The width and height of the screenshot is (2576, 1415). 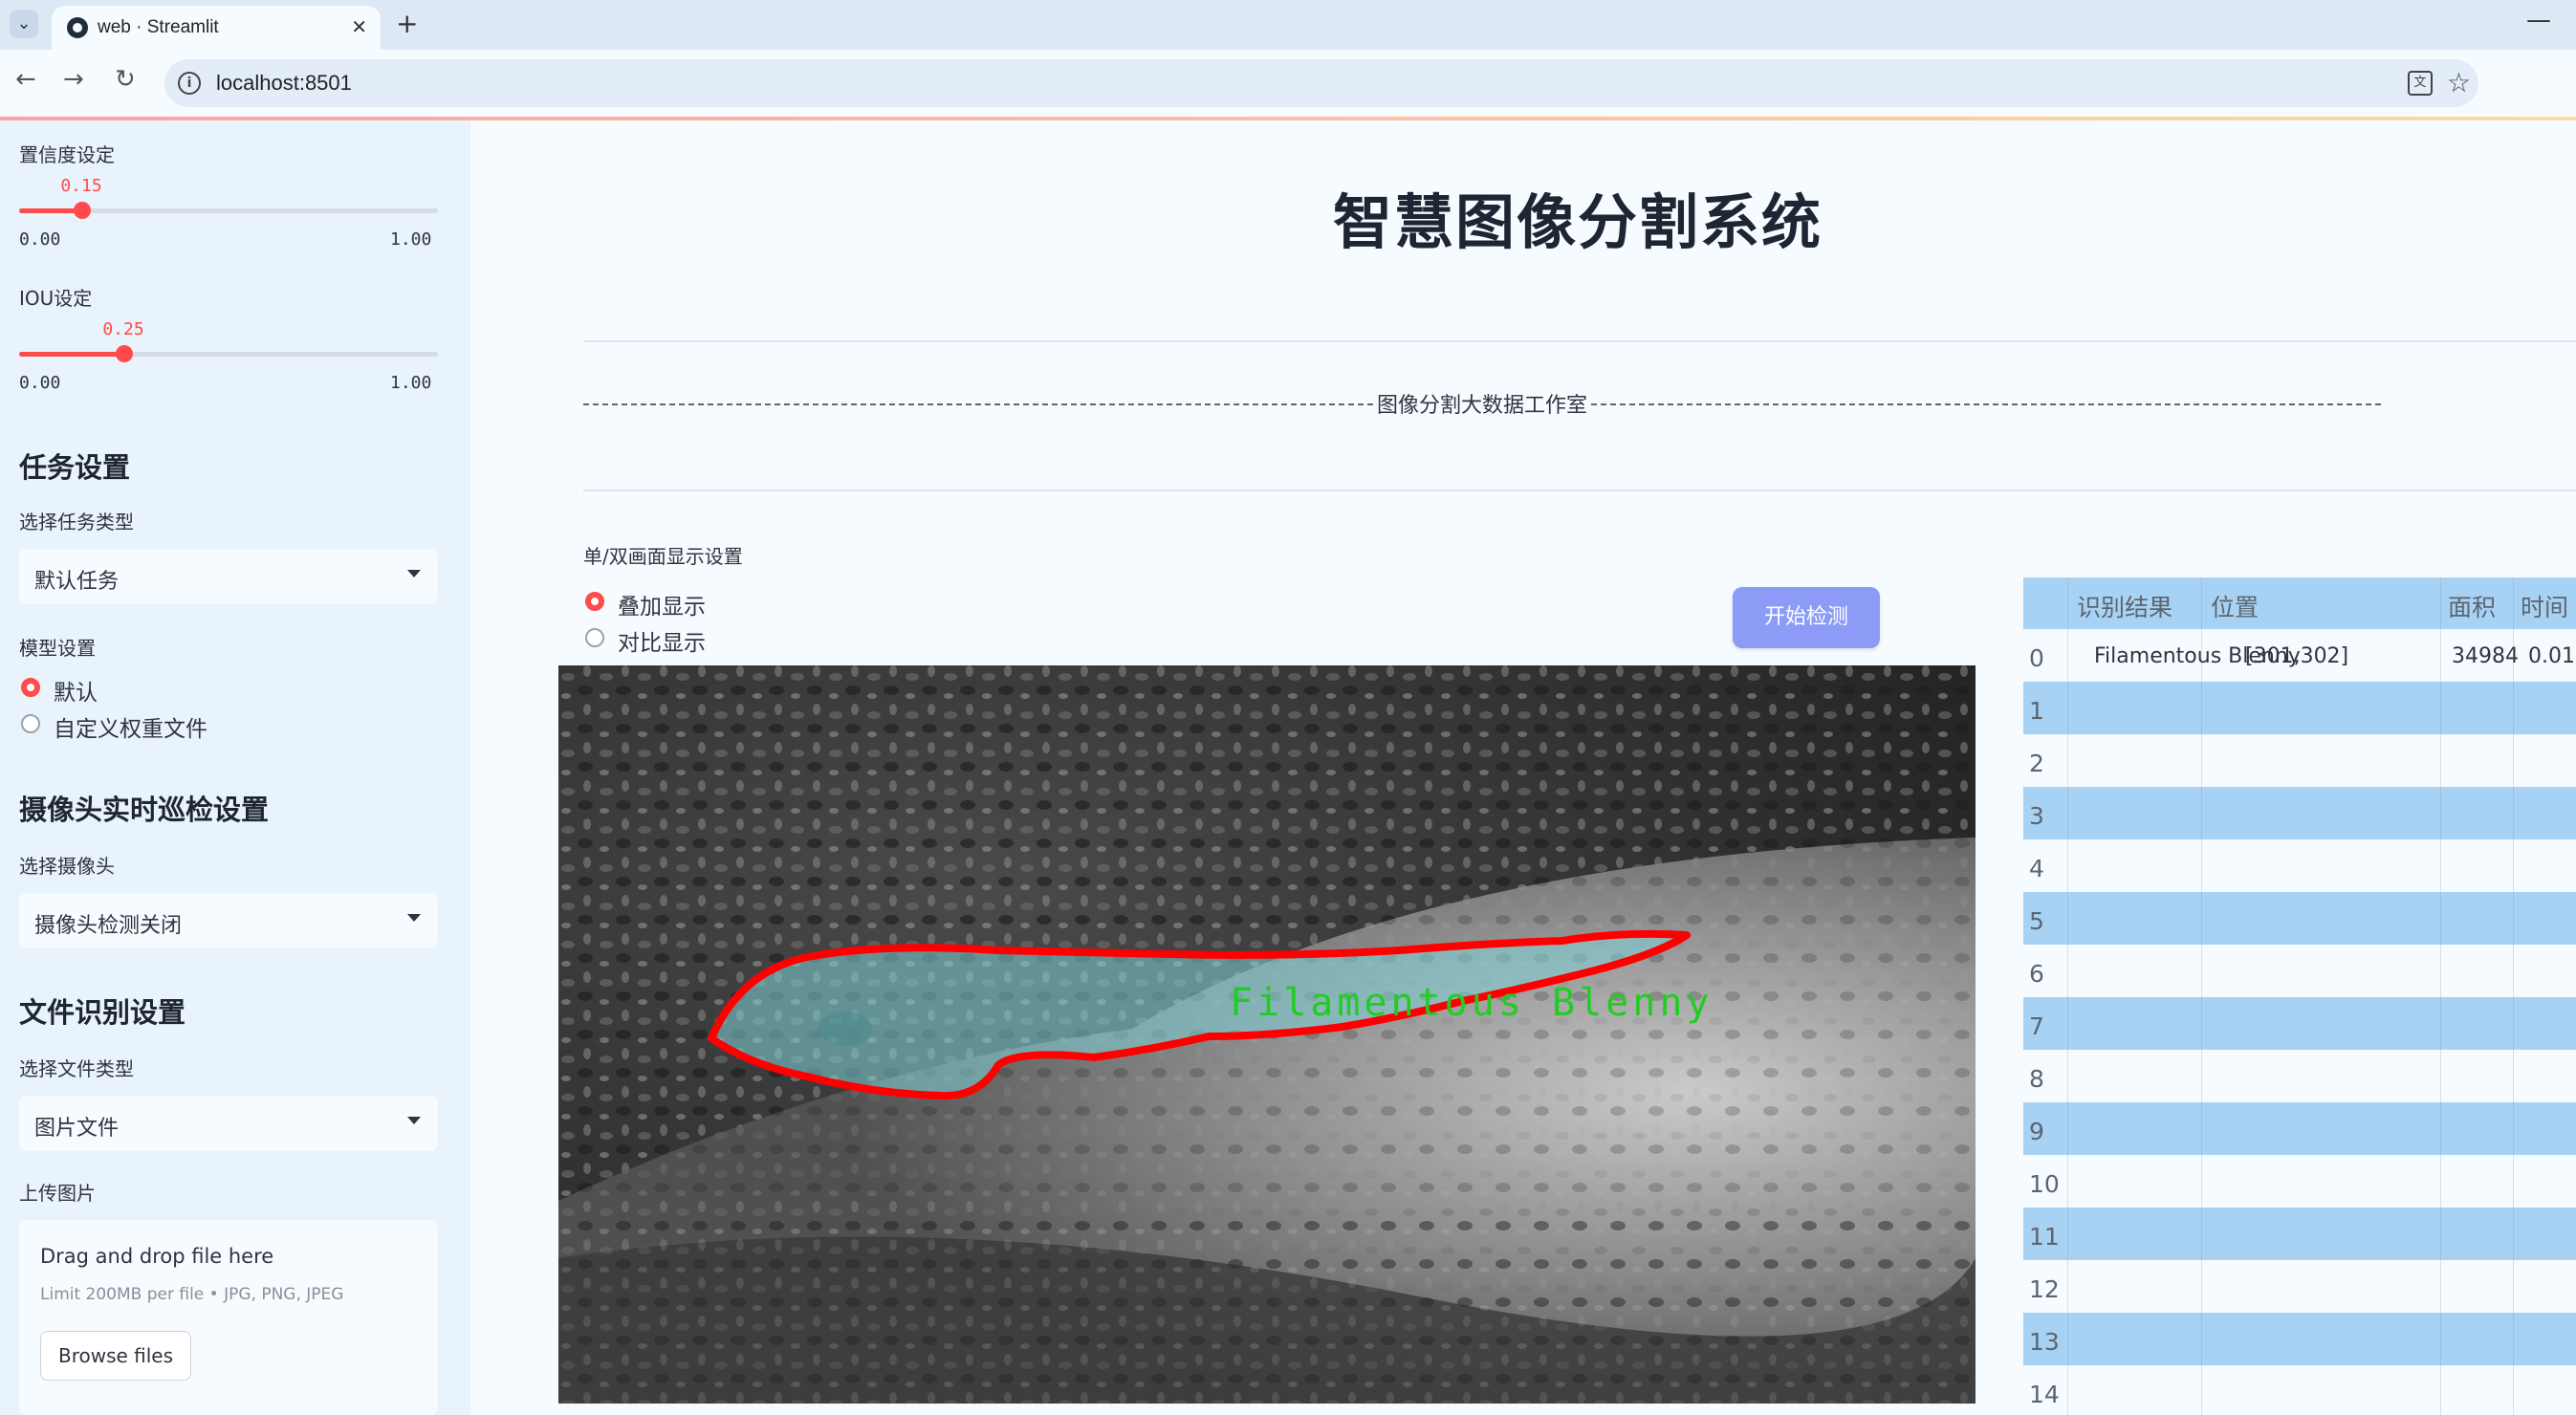 I want to click on file-type-label: 选择文件类型, so click(x=76, y=1068).